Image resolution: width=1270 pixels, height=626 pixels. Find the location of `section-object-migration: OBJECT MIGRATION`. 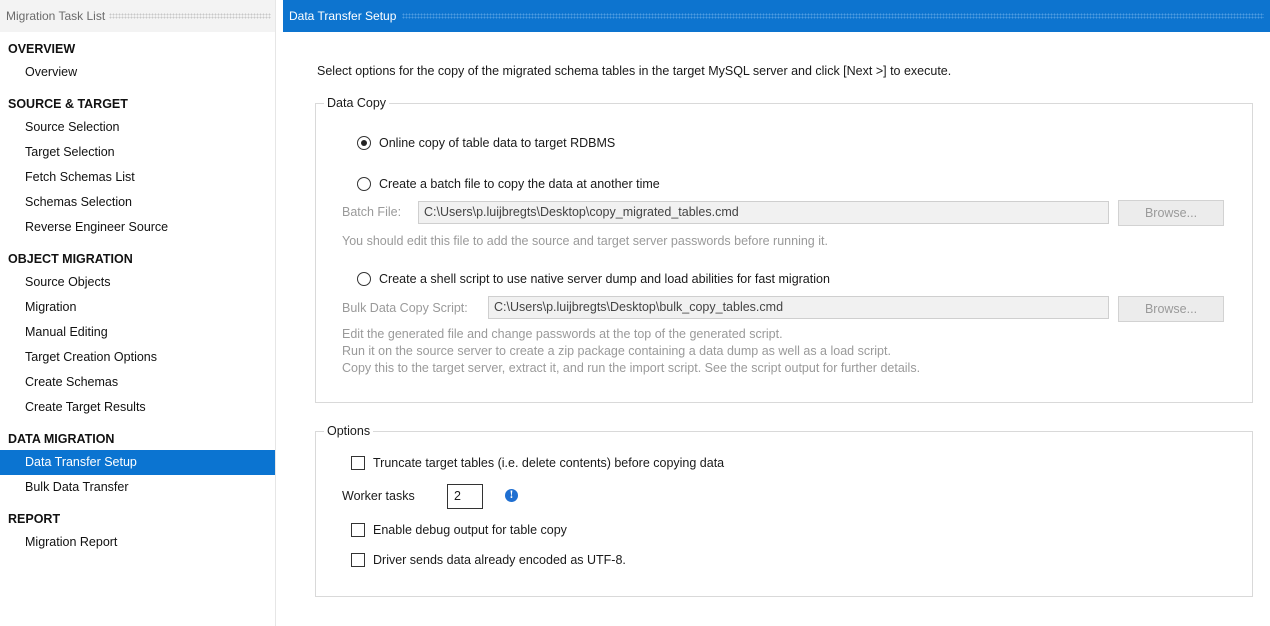

section-object-migration: OBJECT MIGRATION is located at coordinates (70, 259).